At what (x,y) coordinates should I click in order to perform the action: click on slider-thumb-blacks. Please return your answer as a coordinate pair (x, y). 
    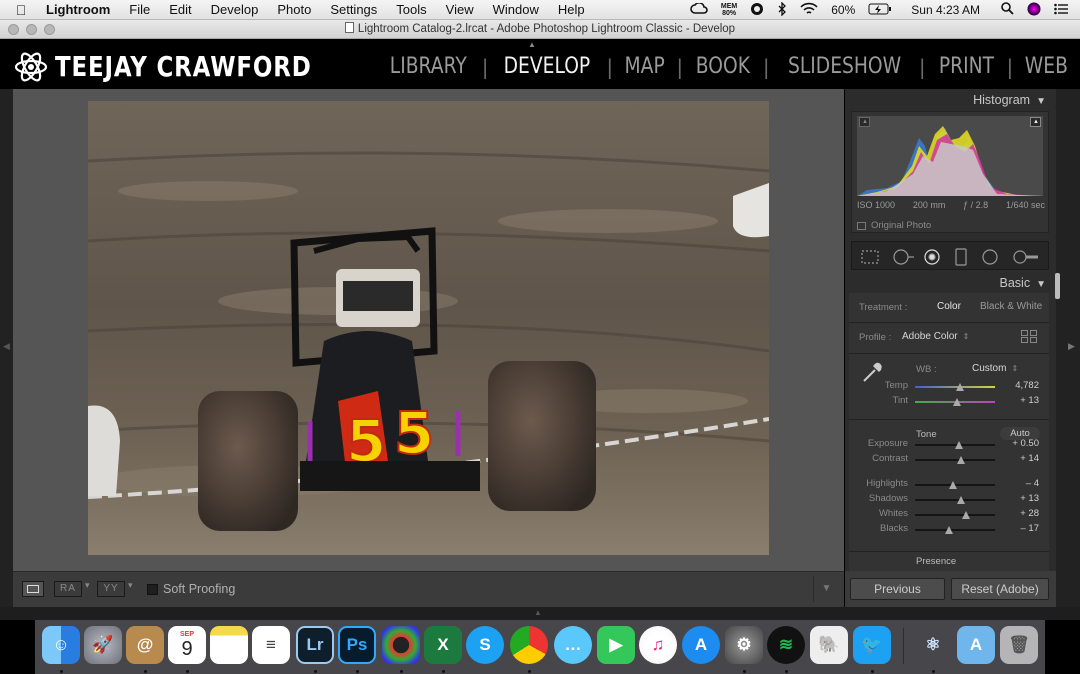
    Looking at the image, I should click on (948, 530).